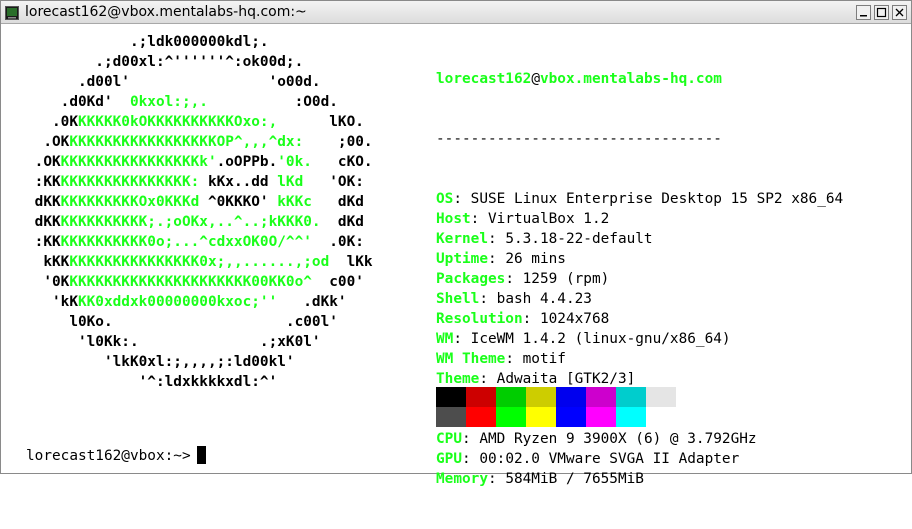  Describe the element at coordinates (48, 282) in the screenshot. I see `logo-segment: '0K` at that location.